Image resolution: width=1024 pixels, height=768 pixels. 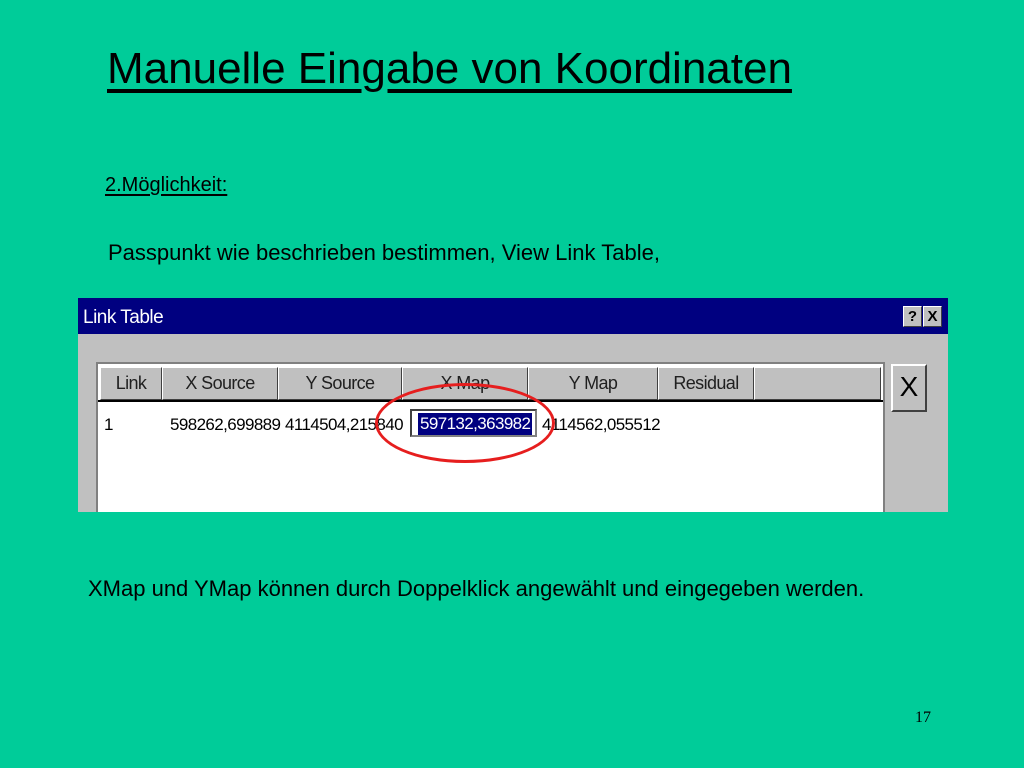 I want to click on delete-link-button: X, so click(x=909, y=388).